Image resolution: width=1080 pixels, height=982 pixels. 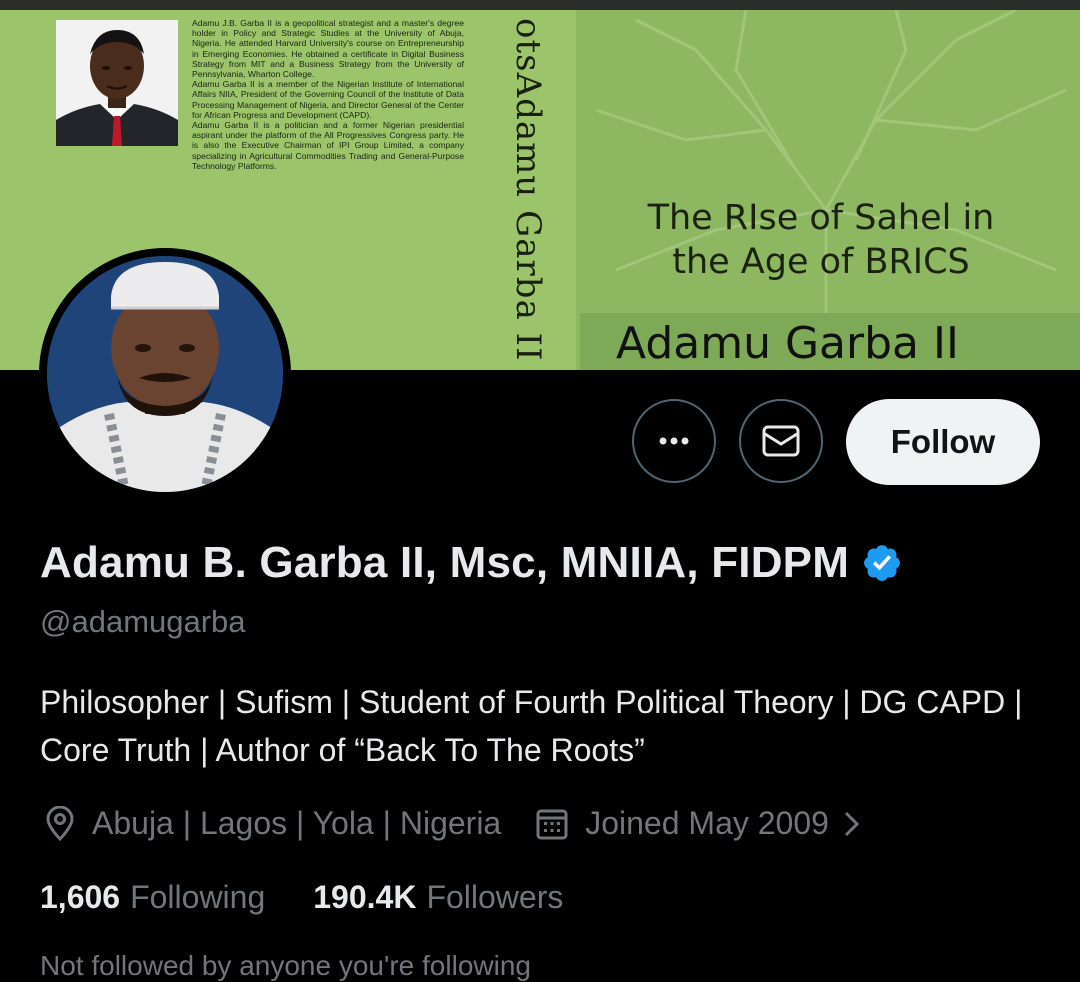 What do you see at coordinates (117, 83) in the screenshot?
I see `back-cover-author-photo` at bounding box center [117, 83].